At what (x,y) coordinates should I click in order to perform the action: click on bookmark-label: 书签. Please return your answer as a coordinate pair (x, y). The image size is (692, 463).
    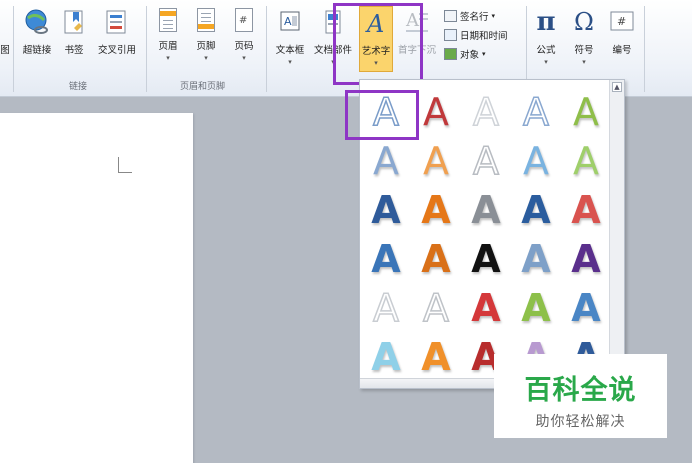
    Looking at the image, I should click on (74, 50).